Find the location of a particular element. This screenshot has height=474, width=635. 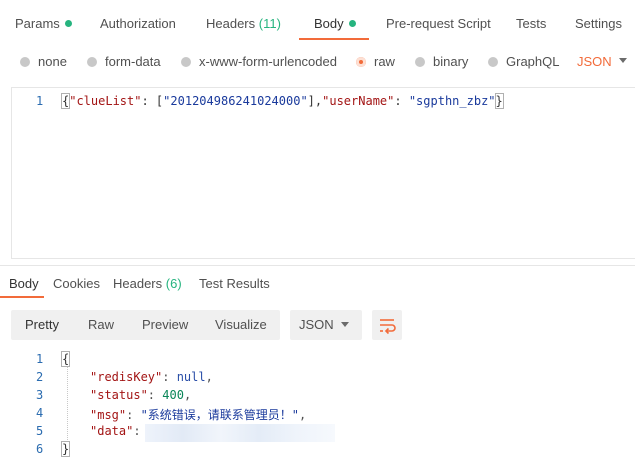

radio-graphql: GraphQL is located at coordinates (523, 61).